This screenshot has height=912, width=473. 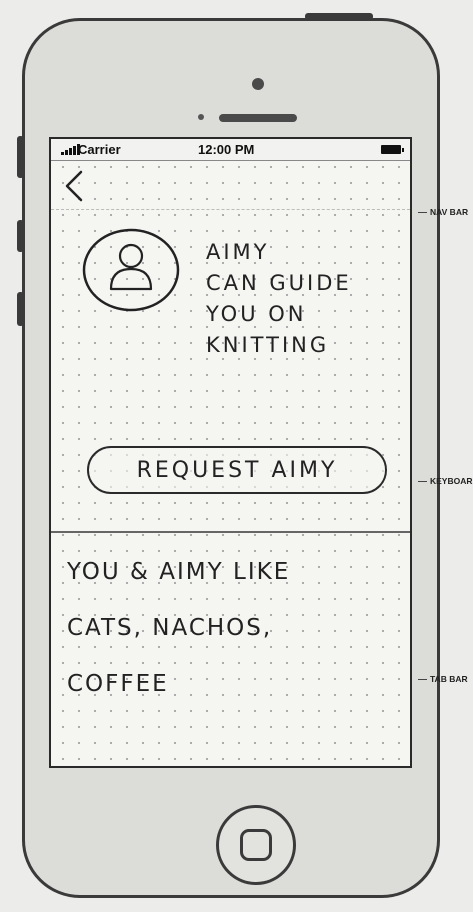 I want to click on carrier-label: Carrier, so click(x=99, y=149).